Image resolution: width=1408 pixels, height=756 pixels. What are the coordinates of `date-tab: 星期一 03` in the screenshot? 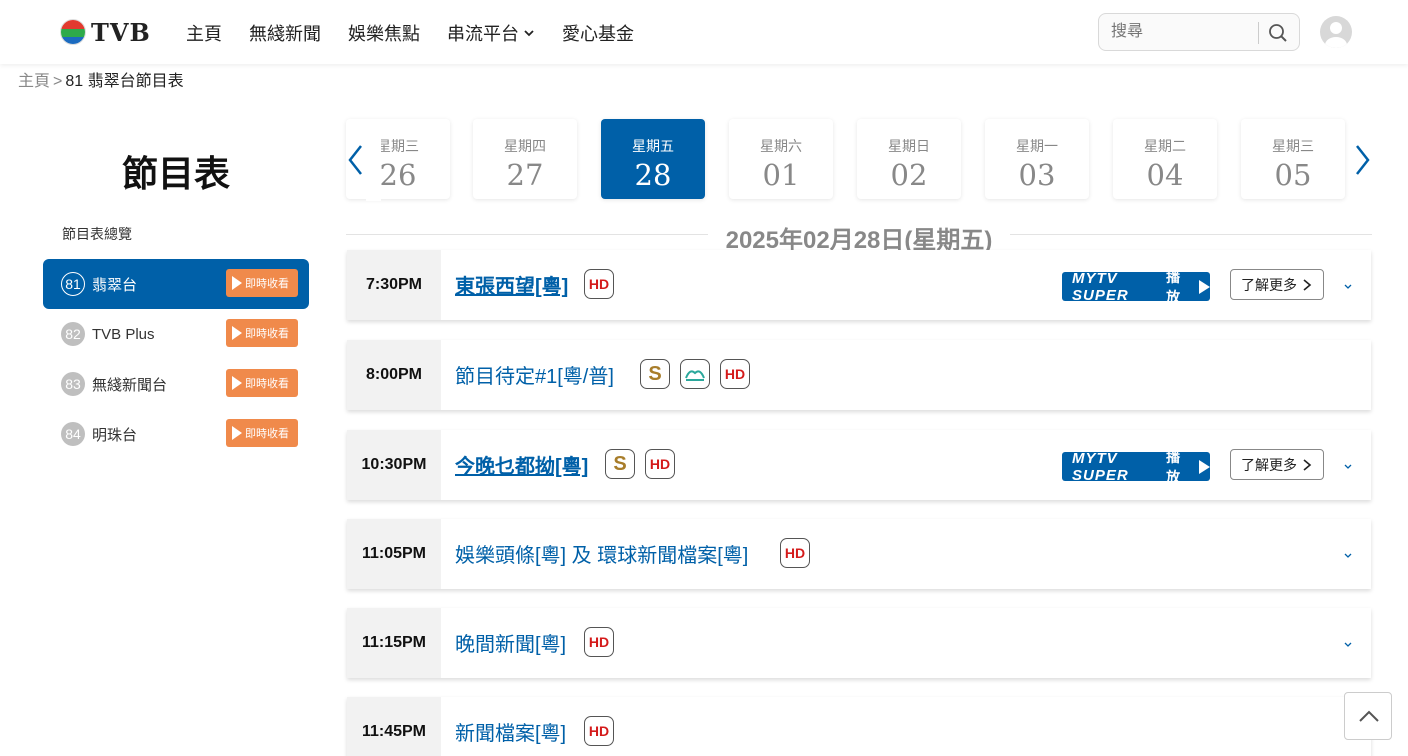 It's located at (1037, 159).